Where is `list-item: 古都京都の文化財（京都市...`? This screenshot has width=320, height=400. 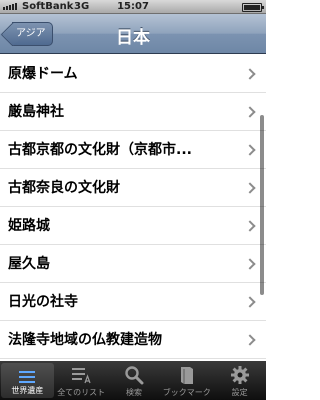
list-item: 古都京都の文化財（京都市... is located at coordinates (133, 150).